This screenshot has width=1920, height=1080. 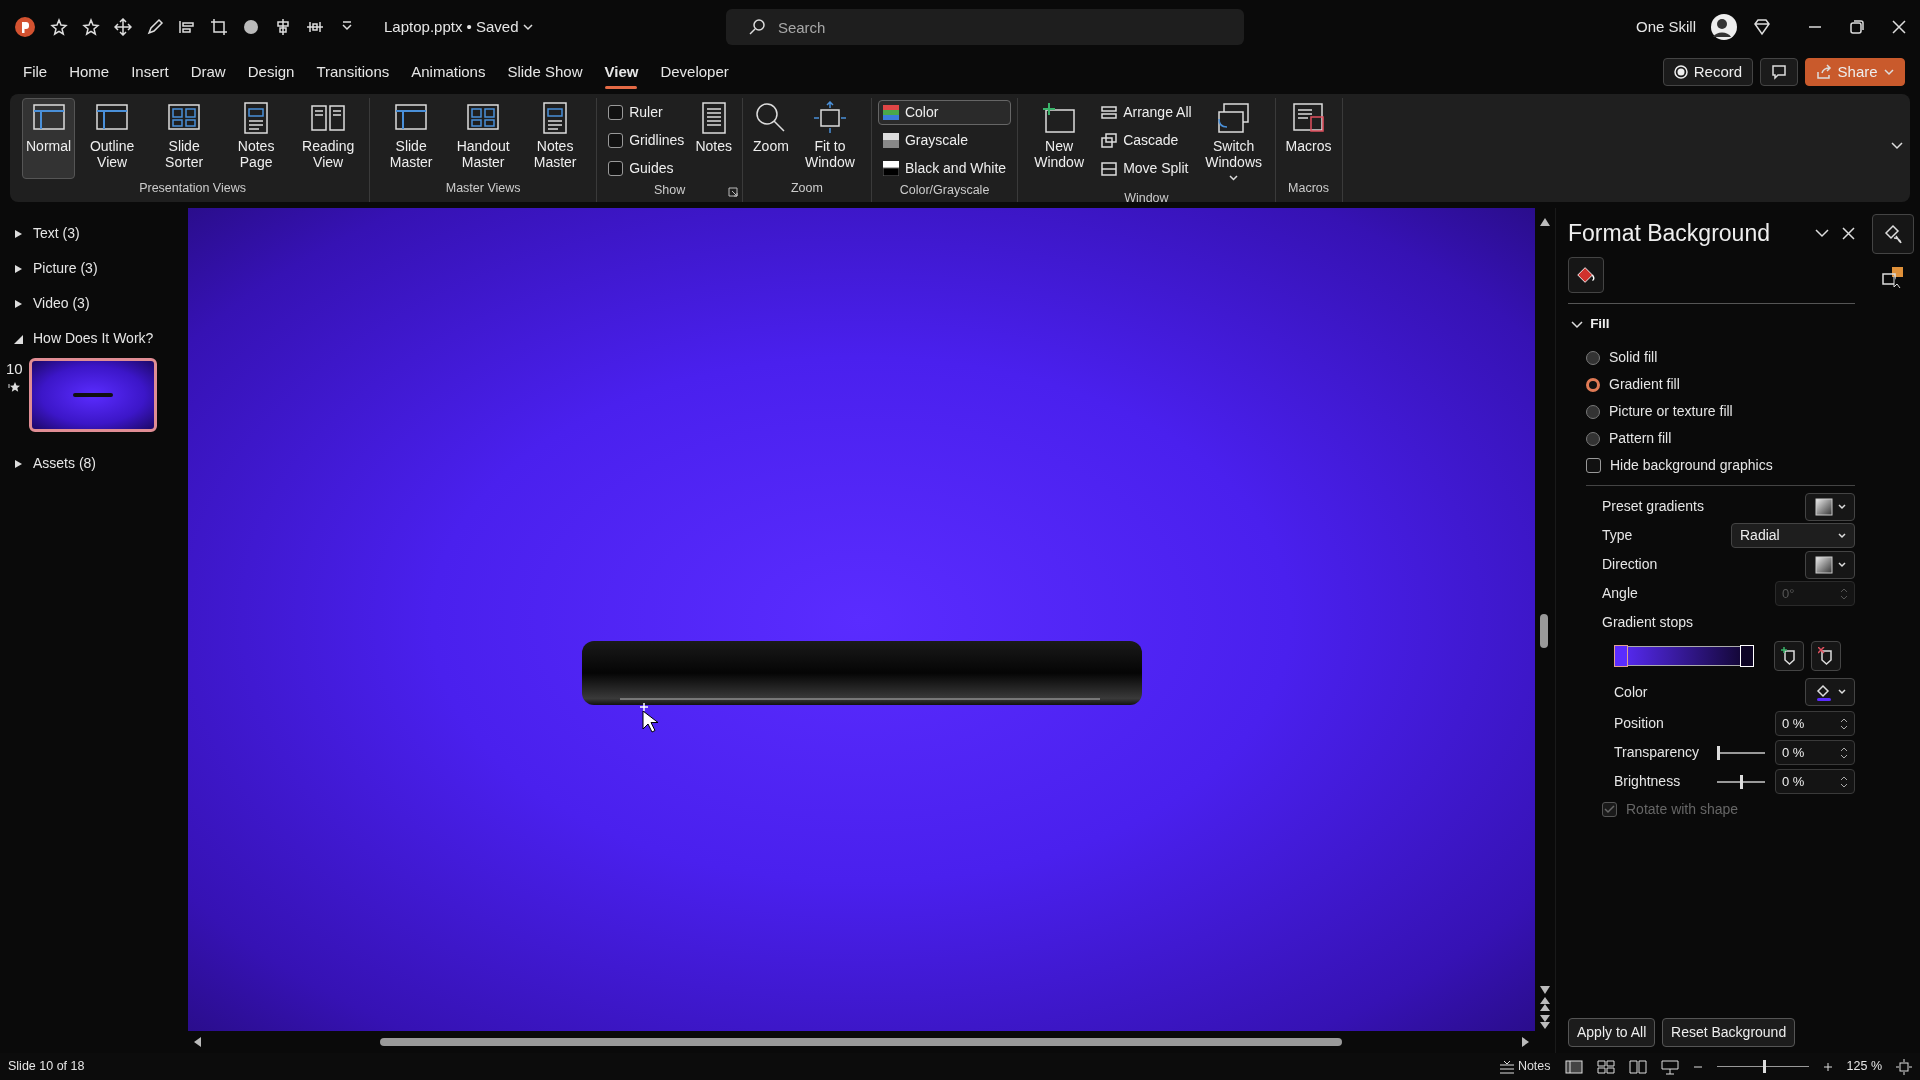 I want to click on crop-icon, so click(x=219, y=27).